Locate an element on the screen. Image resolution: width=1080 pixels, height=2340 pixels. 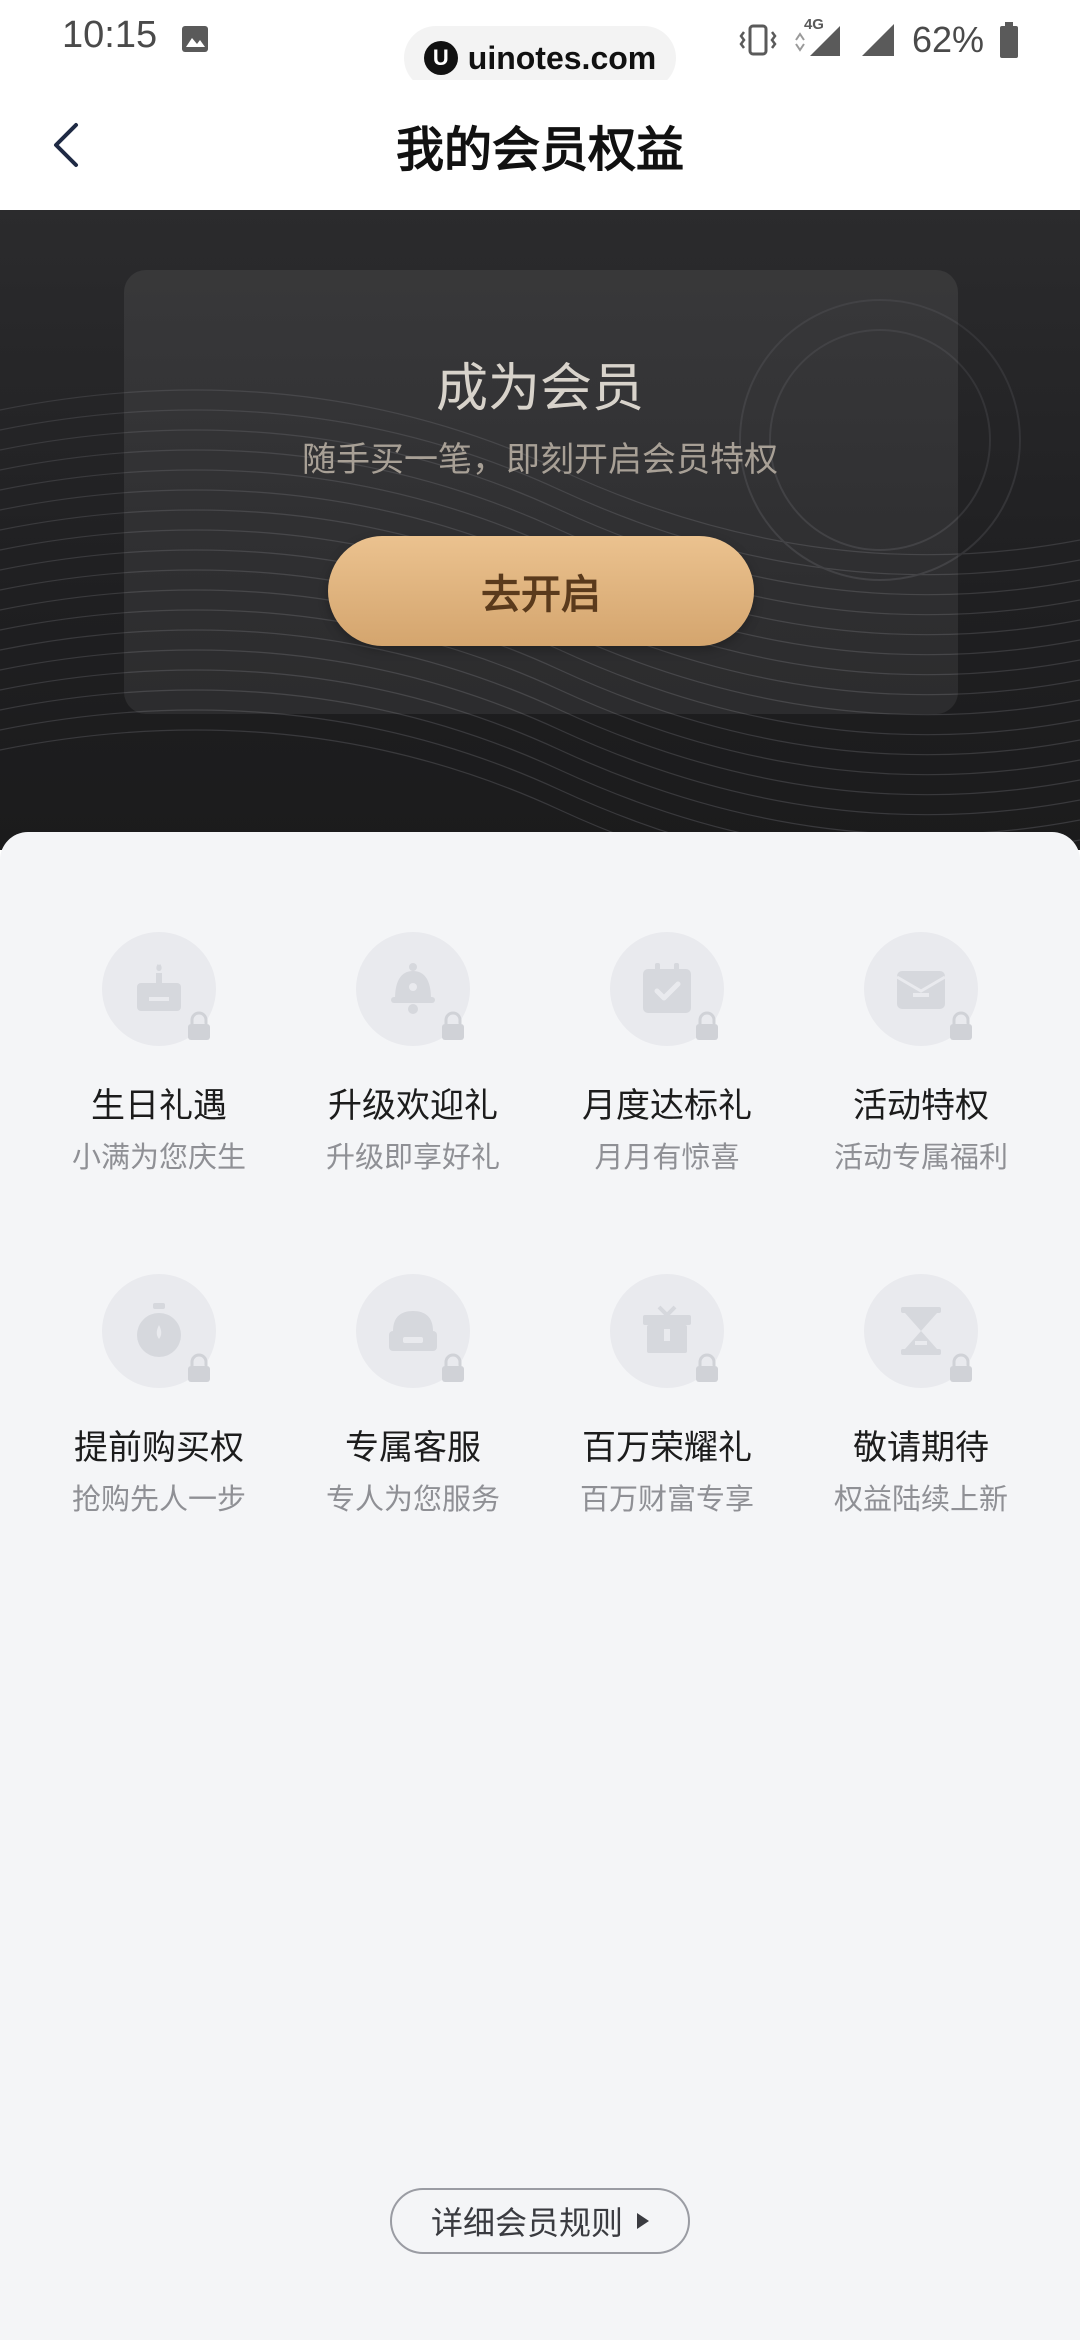
benefit-early-purchase: 提前购买权 抢购先人一步 is located at coordinates (159, 1404).